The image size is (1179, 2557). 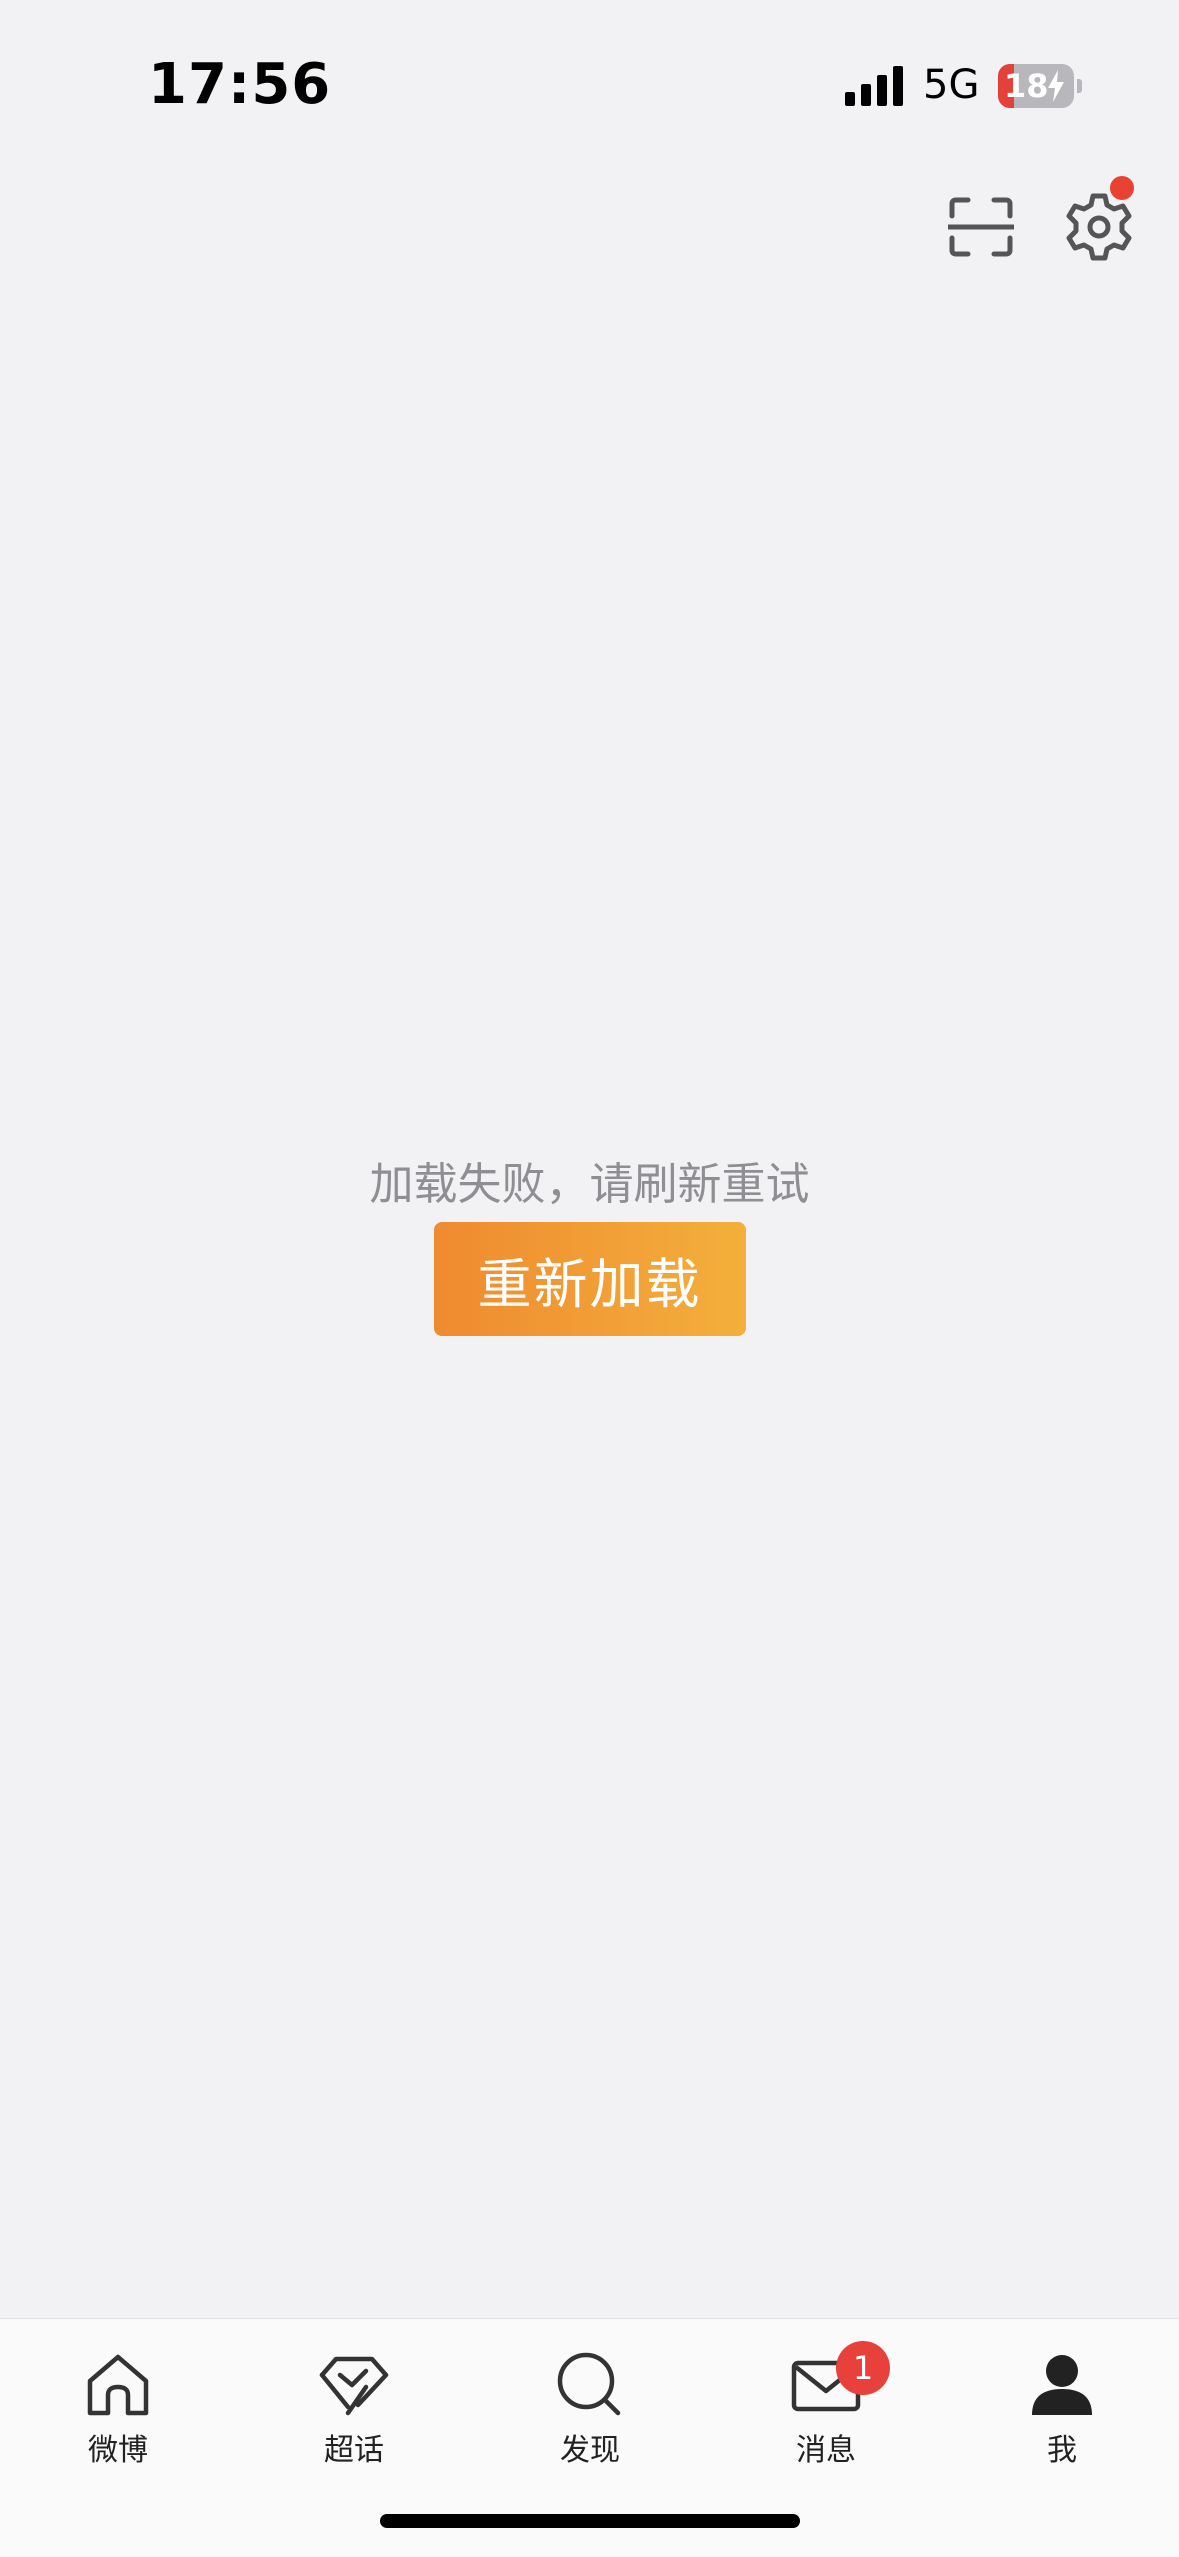 I want to click on tab-supertopic: 超话, so click(x=354, y=2399).